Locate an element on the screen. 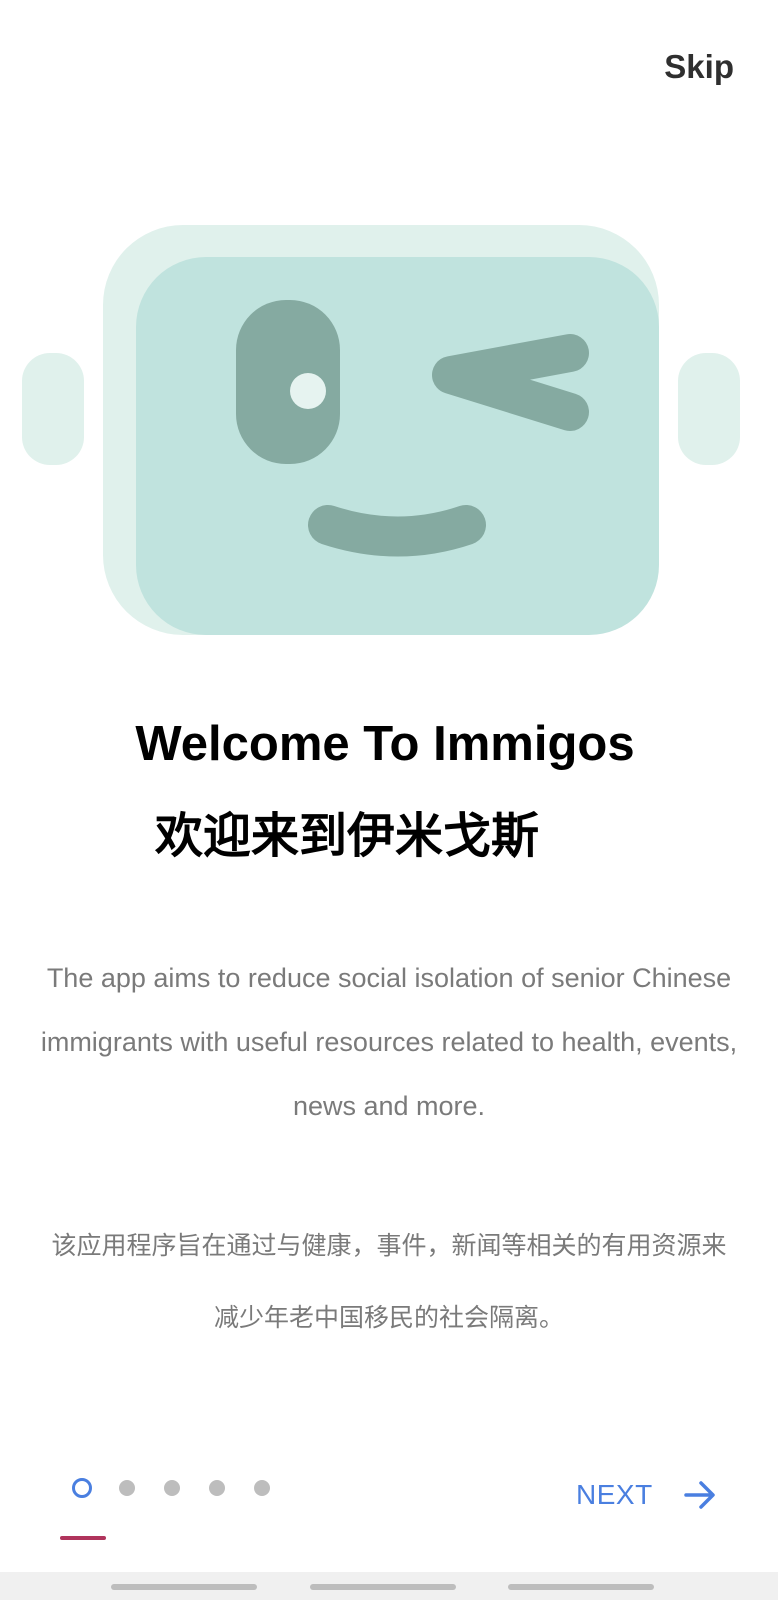  robot-left-eye is located at coordinates (288, 382).